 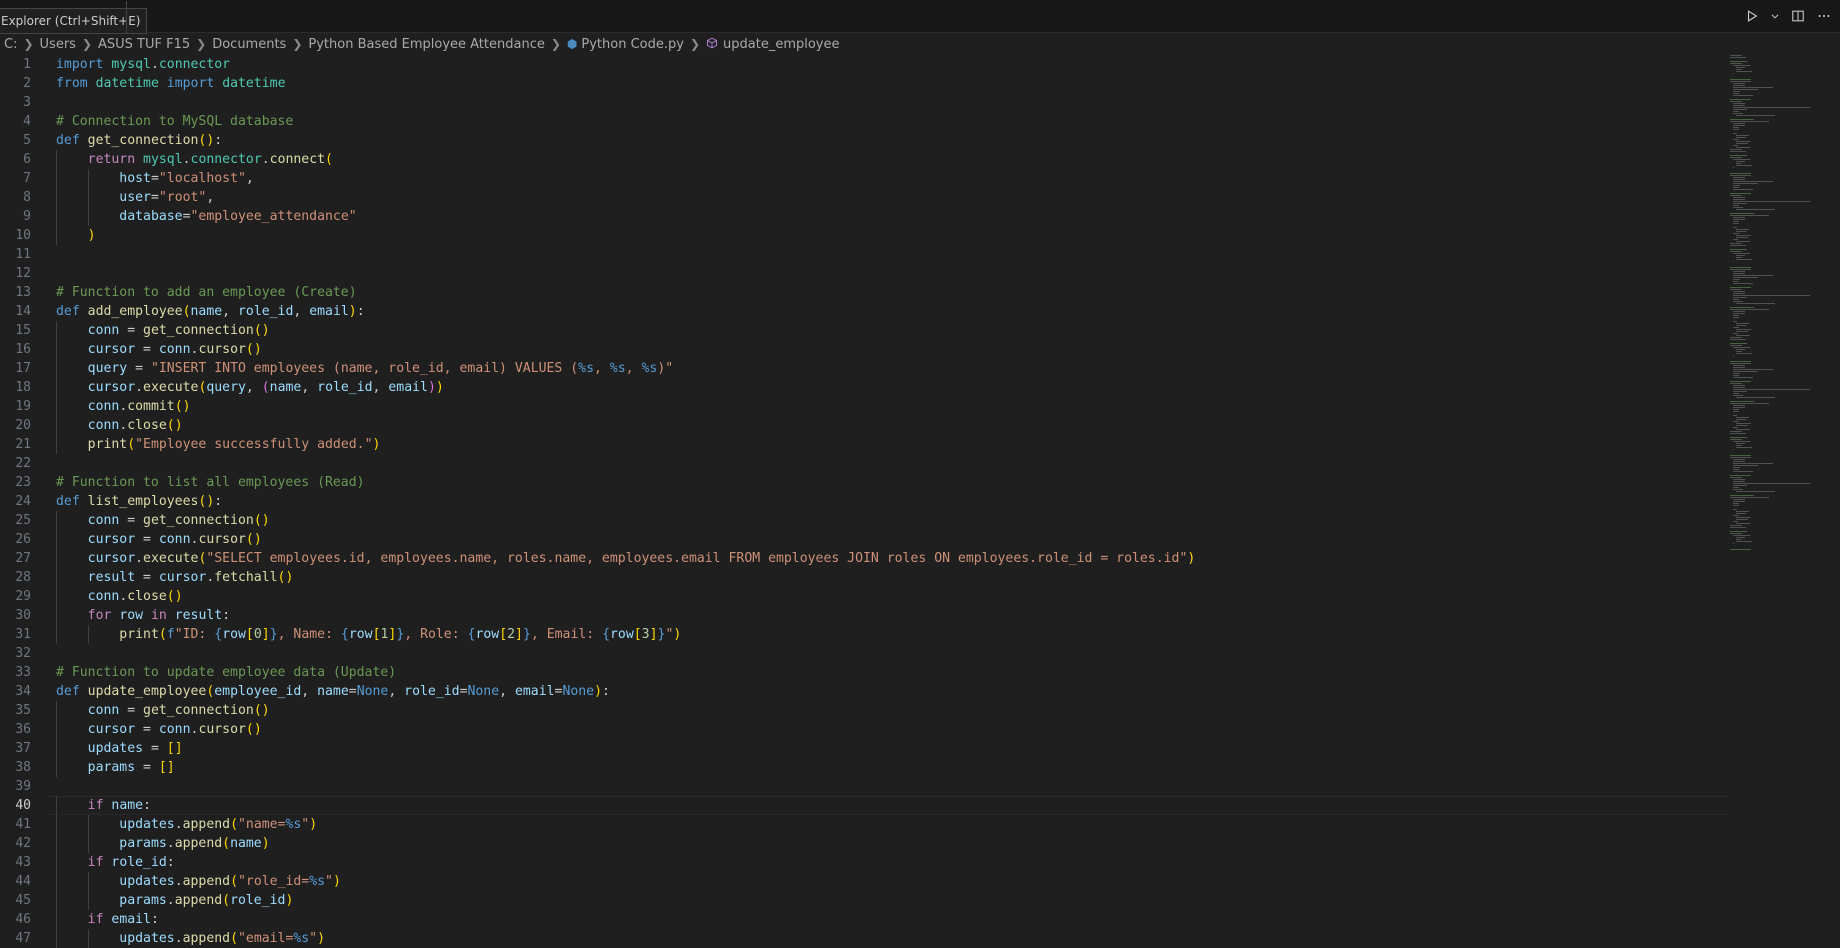 What do you see at coordinates (862, 64) in the screenshot?
I see `code-line: 1 import mysql.connector` at bounding box center [862, 64].